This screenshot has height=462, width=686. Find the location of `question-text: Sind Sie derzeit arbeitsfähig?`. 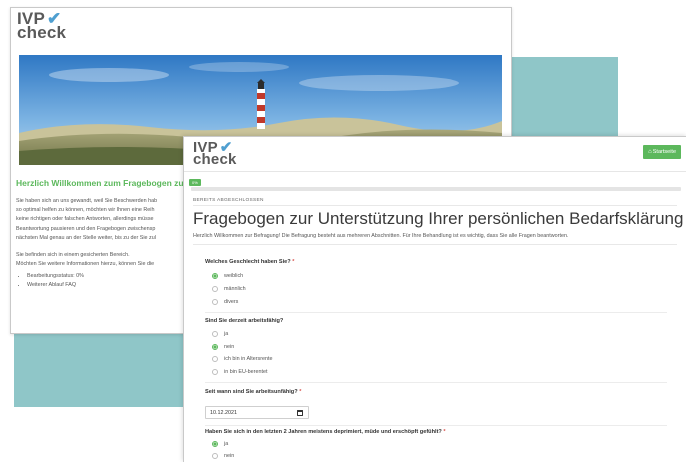

question-text: Sind Sie derzeit arbeitsfähig? is located at coordinates (244, 321).